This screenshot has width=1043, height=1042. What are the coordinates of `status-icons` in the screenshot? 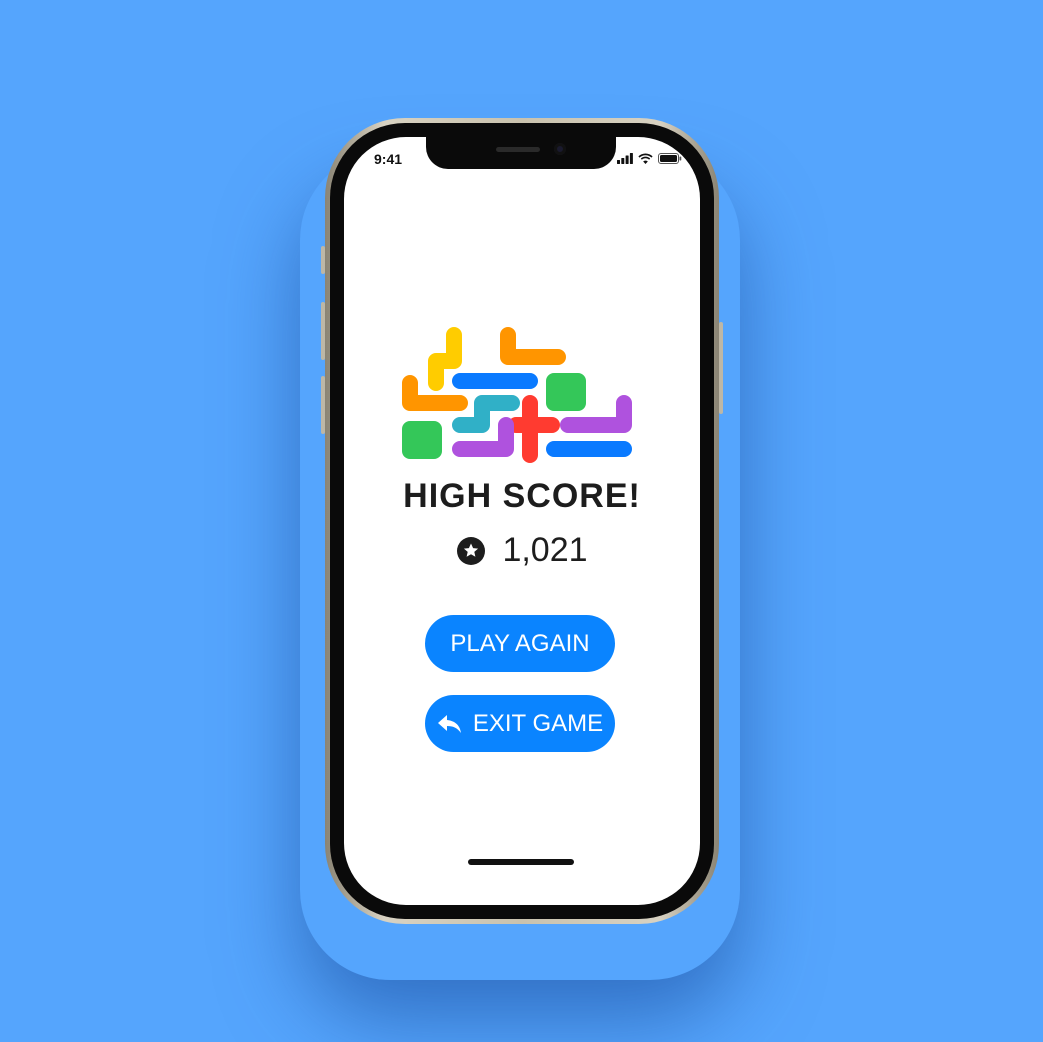 It's located at (649, 158).